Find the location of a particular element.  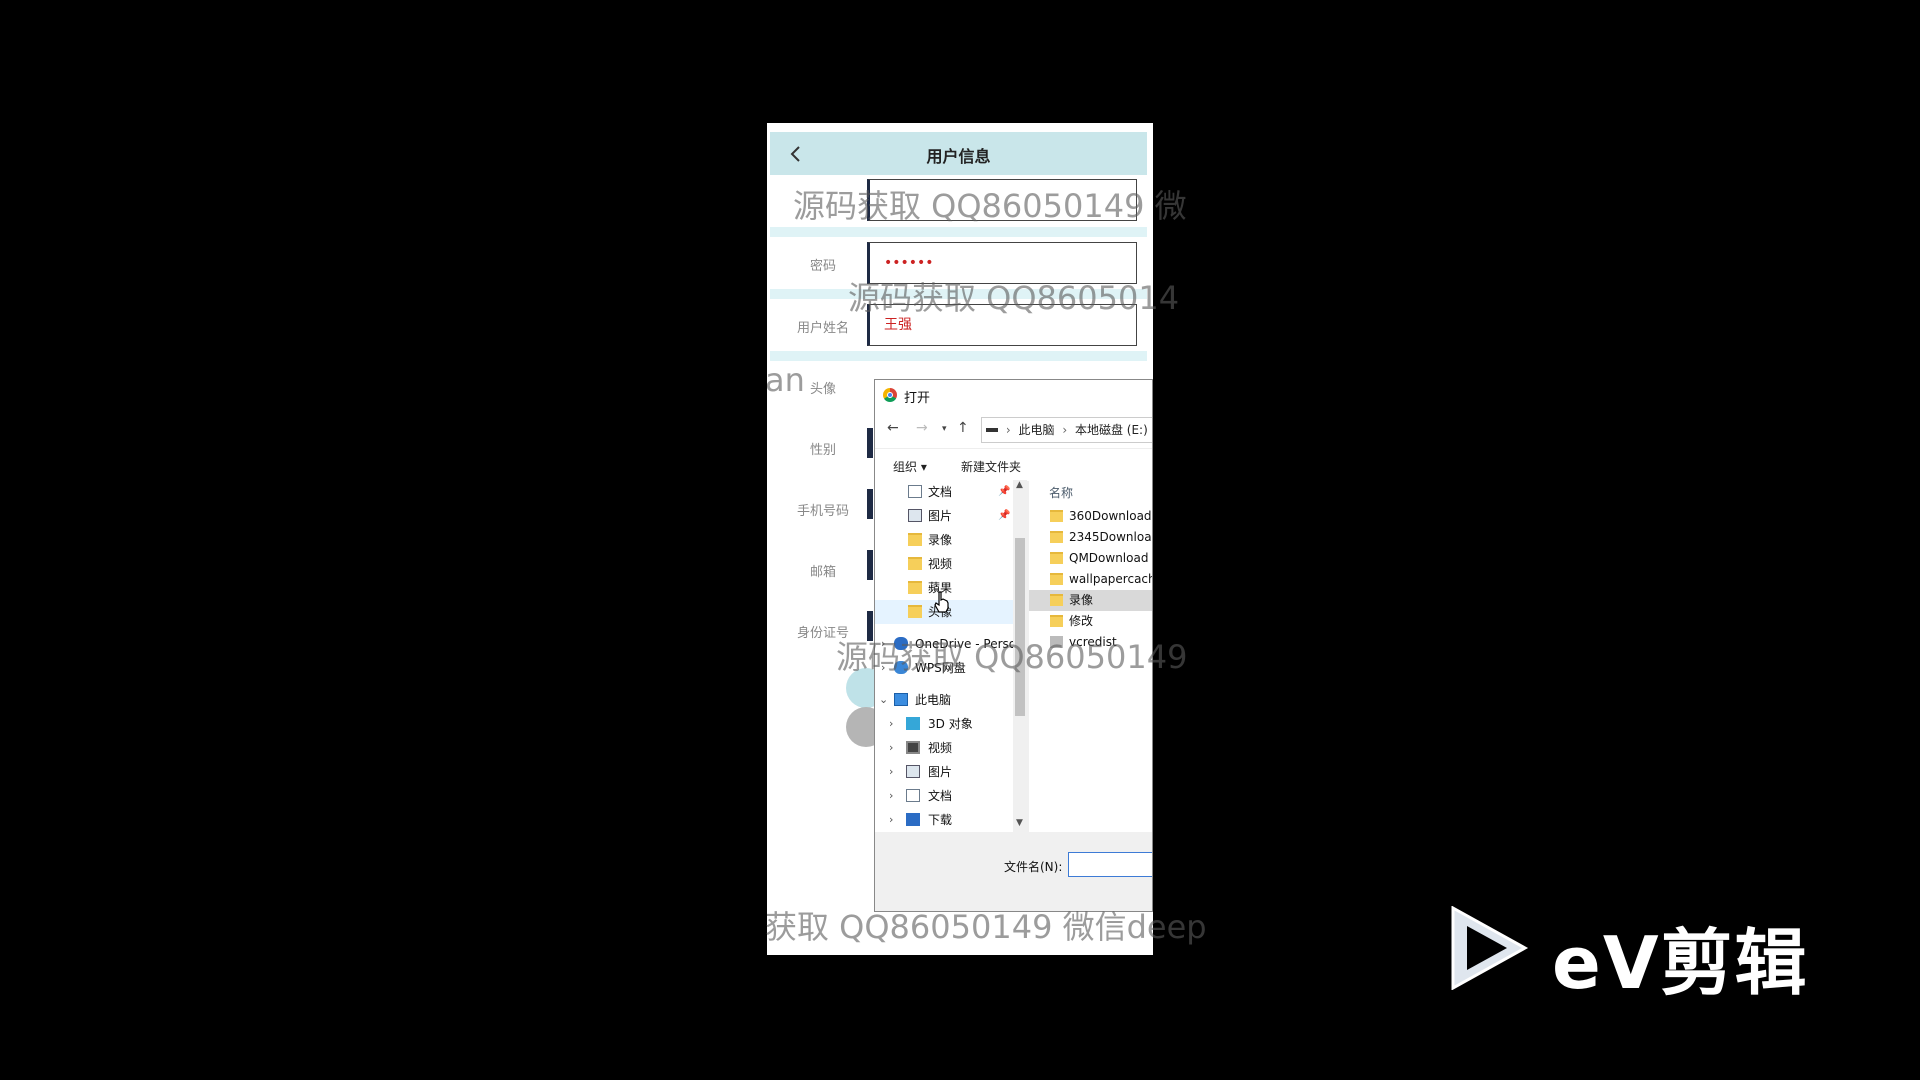

file-item-selected: 录像 is located at coordinates (1090, 600).